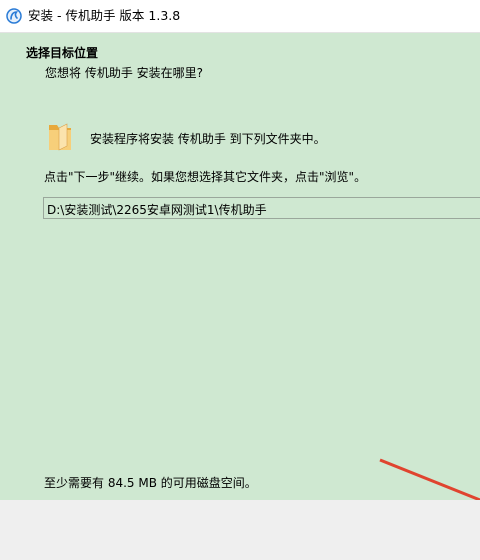  What do you see at coordinates (205, 177) in the screenshot?
I see `instruction-text: 点击"下一步"继续。如果您想选择其它文件夹，点击"浏览"。` at bounding box center [205, 177].